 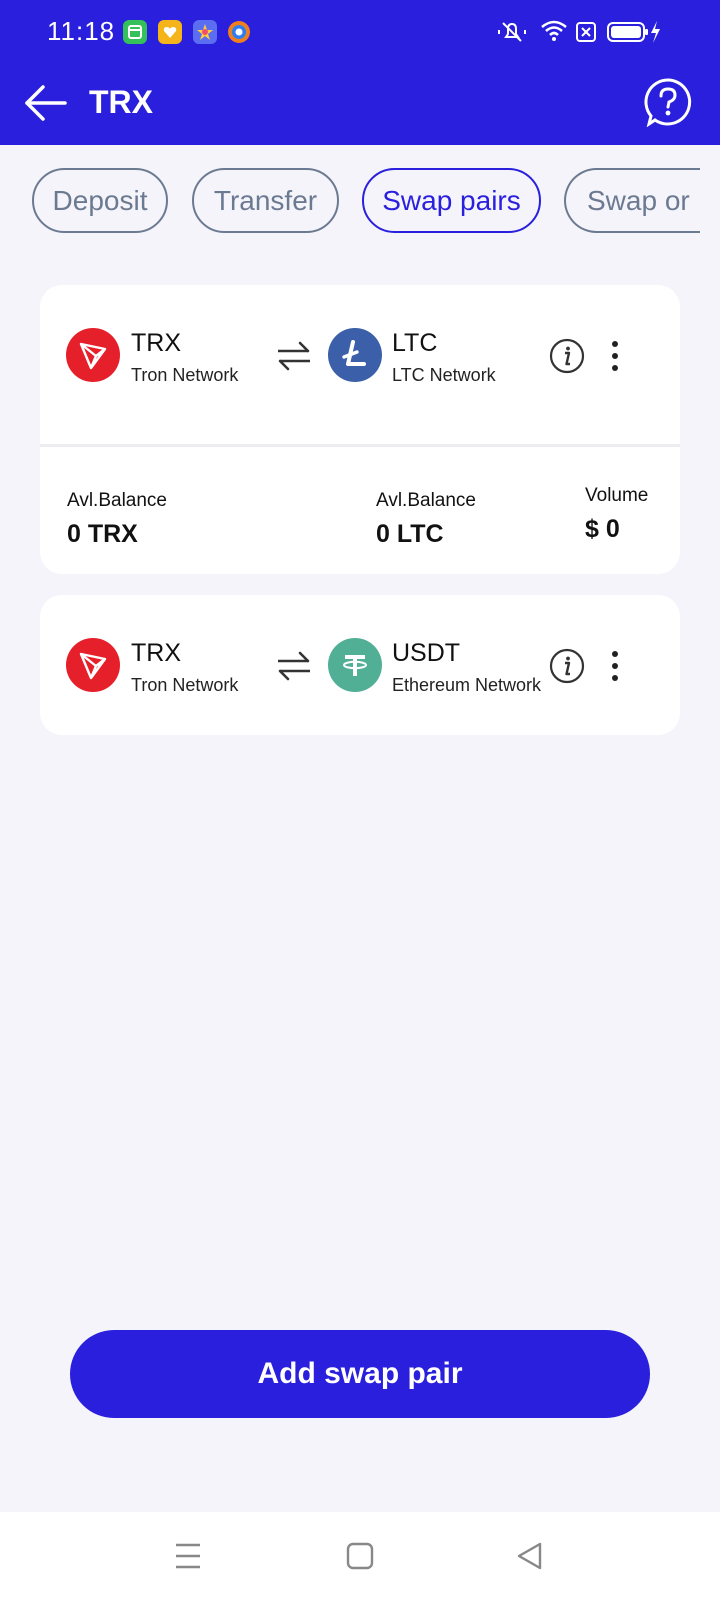 I want to click on card-divider, so click(x=360, y=445).